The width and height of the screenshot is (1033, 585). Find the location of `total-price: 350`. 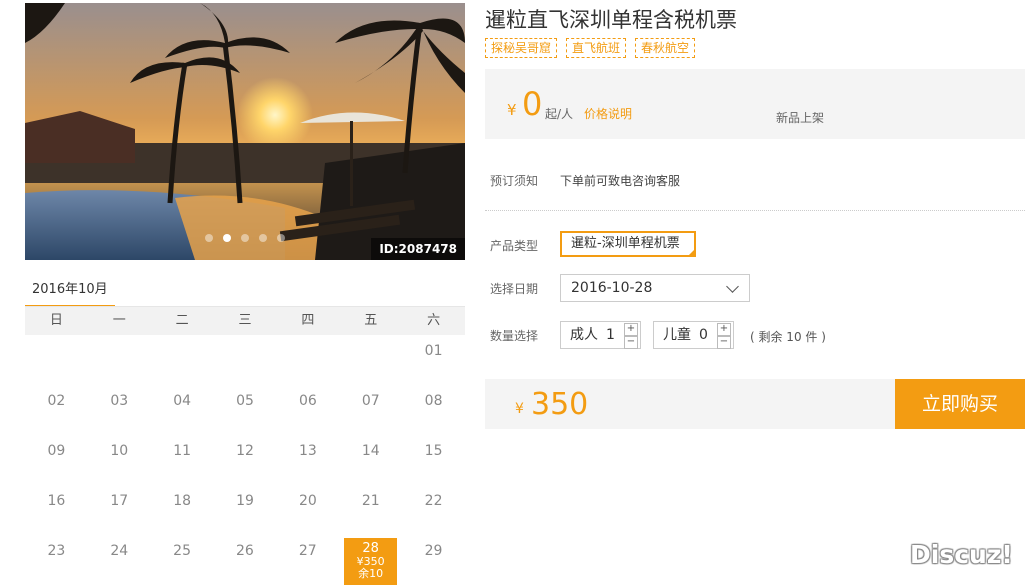

total-price: 350 is located at coordinates (560, 404).